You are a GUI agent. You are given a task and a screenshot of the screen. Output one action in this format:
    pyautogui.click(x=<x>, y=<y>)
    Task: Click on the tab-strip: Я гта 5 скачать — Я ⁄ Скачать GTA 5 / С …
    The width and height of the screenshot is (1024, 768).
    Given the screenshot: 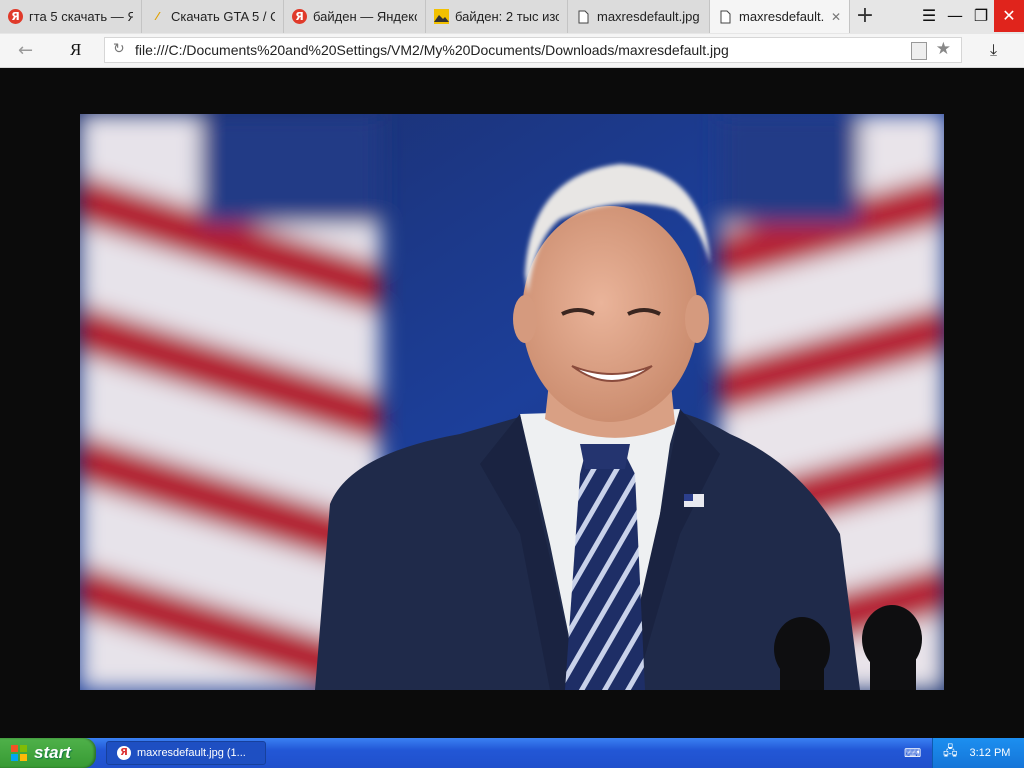 What is the action you would take?
    pyautogui.click(x=512, y=17)
    